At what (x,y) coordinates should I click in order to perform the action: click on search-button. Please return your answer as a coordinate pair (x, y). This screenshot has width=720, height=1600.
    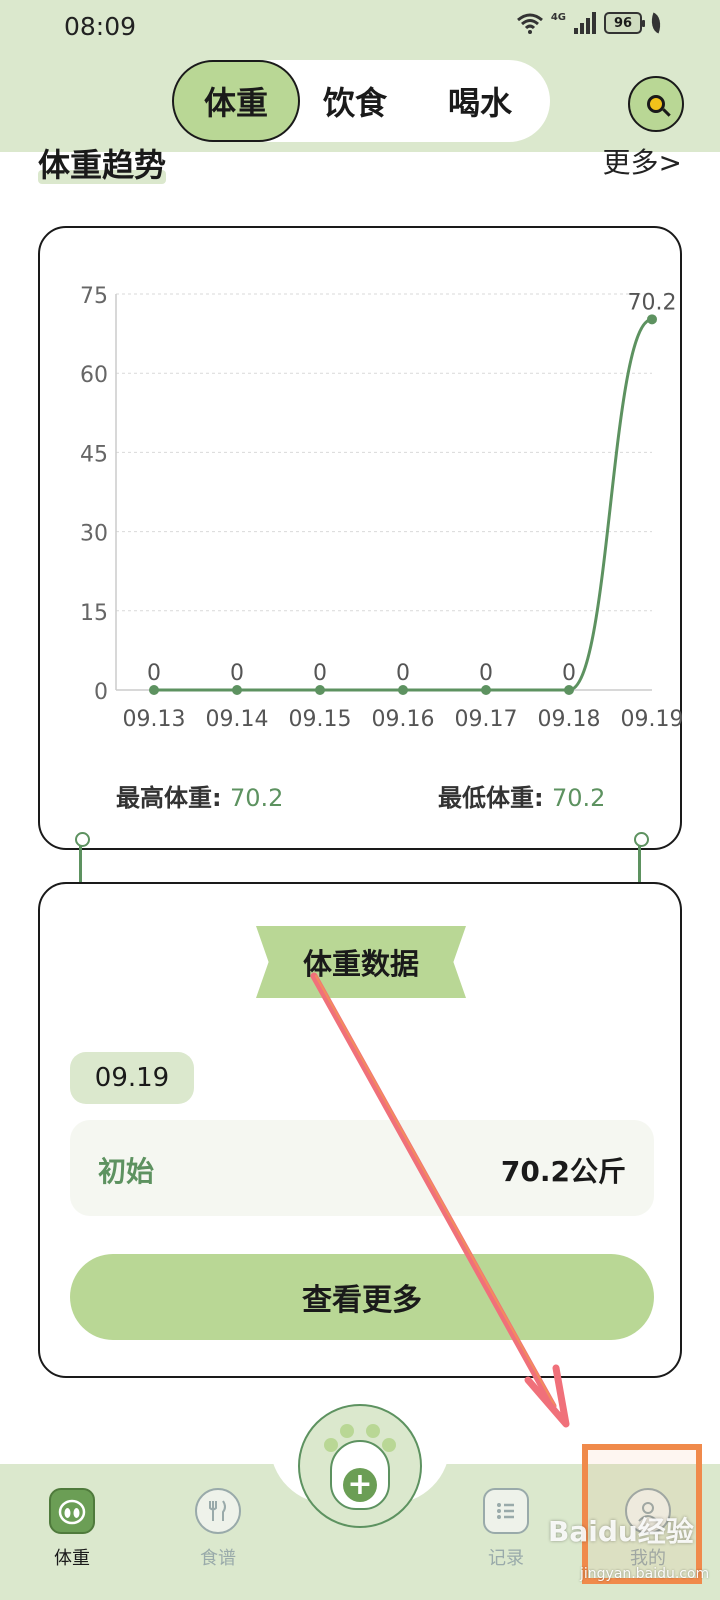
    Looking at the image, I should click on (656, 104).